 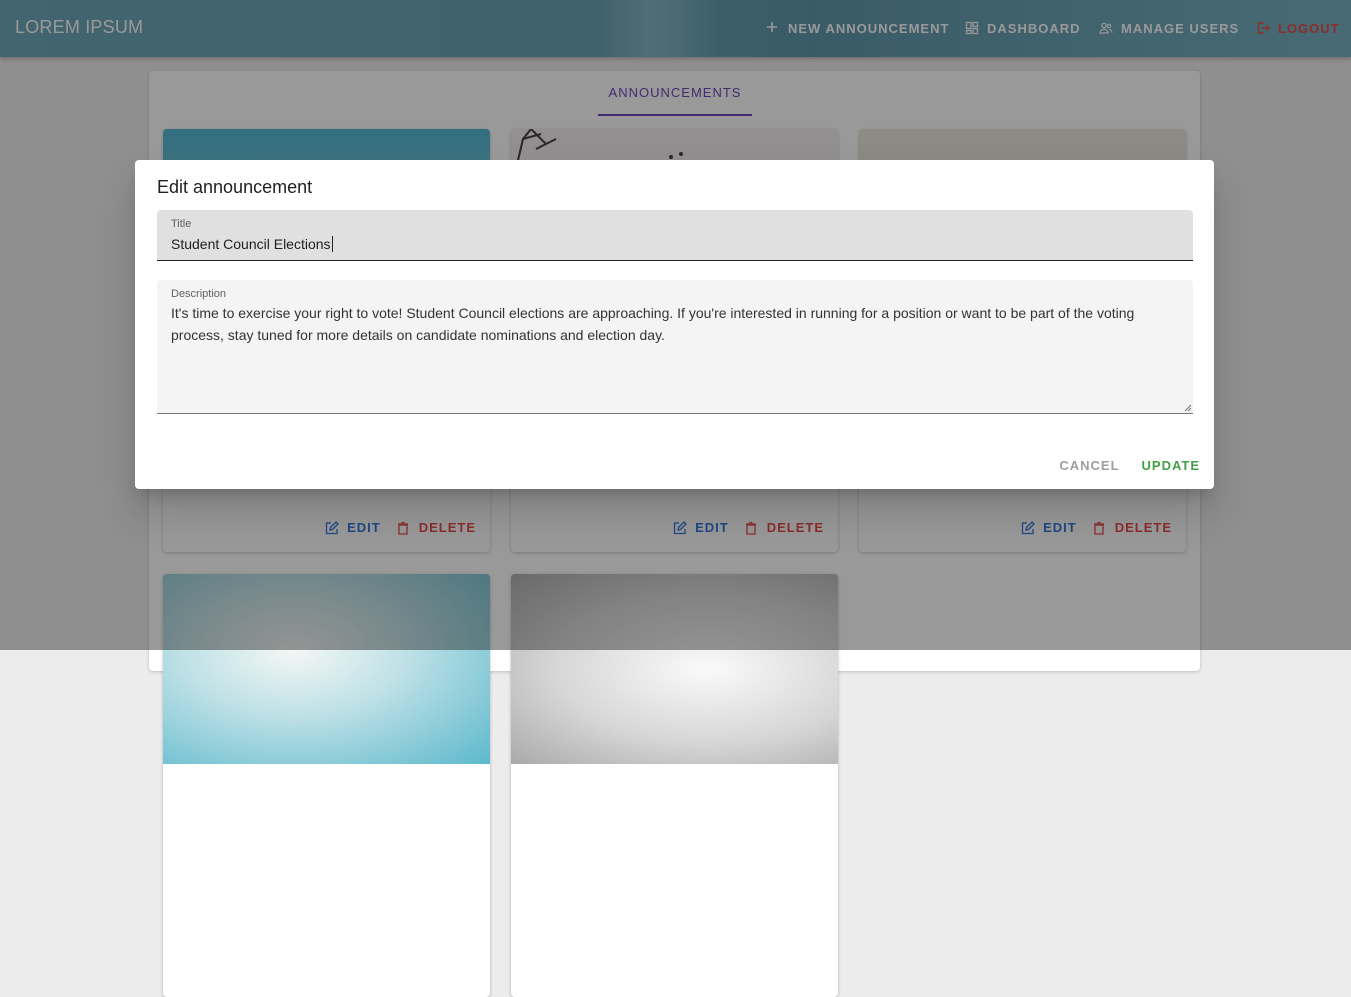 I want to click on description-field-label: Description, so click(x=199, y=294).